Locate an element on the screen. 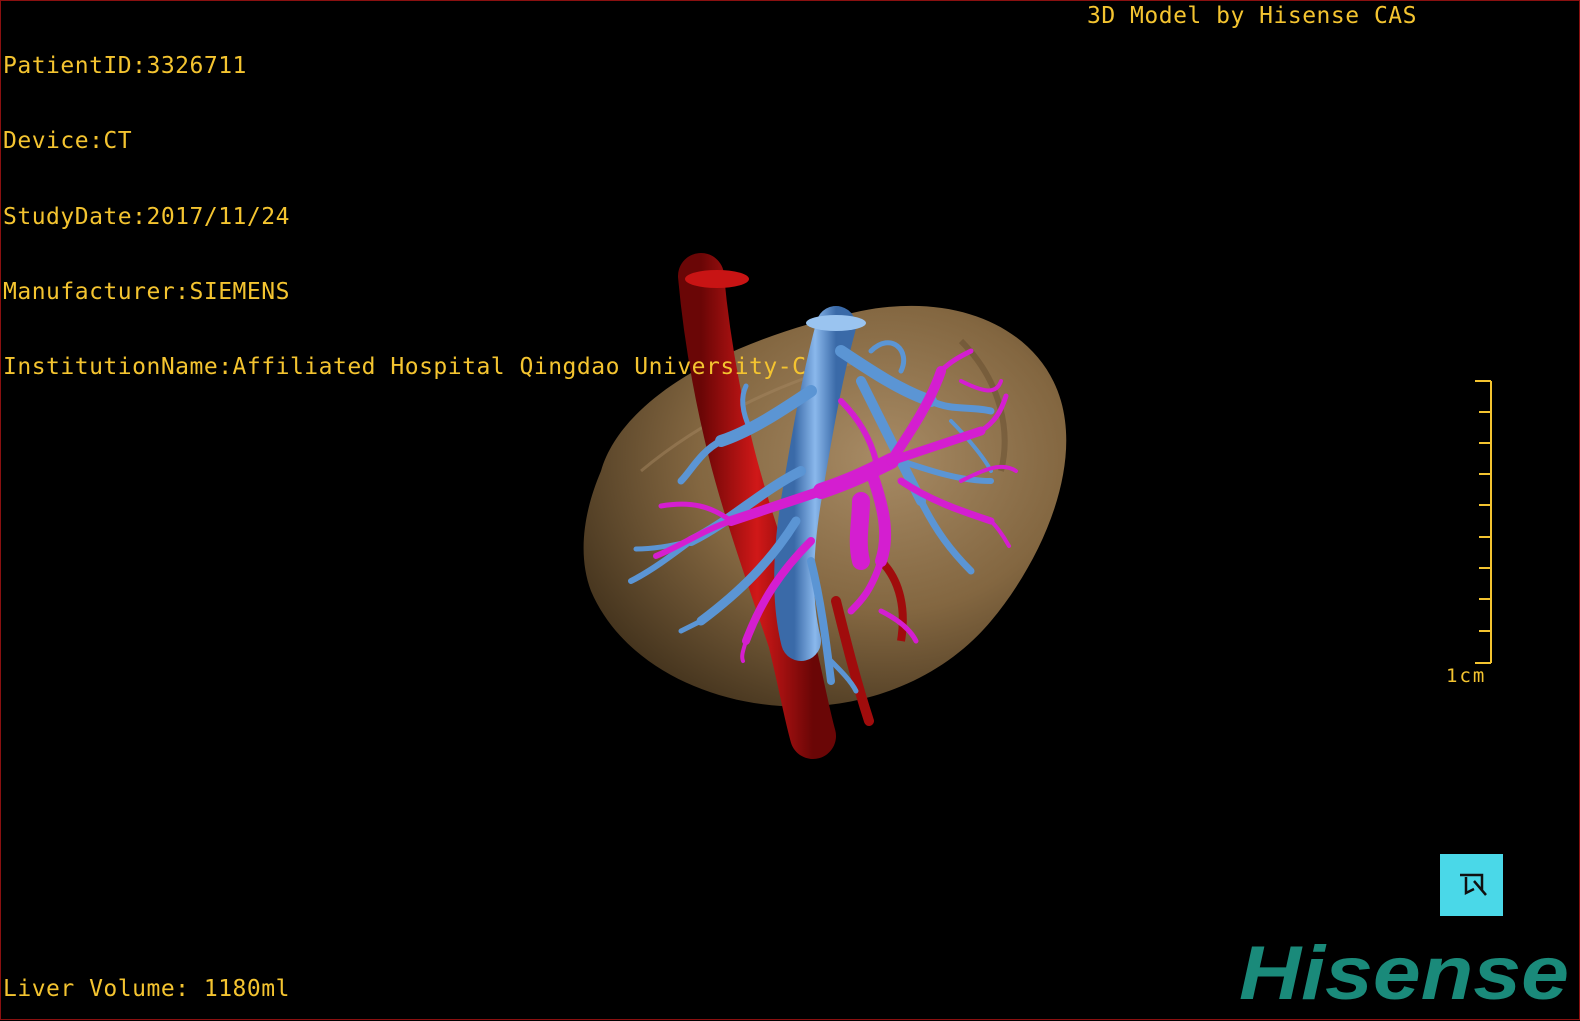 This screenshot has width=1580, height=1021. scale-bar is located at coordinates (1483, 522).